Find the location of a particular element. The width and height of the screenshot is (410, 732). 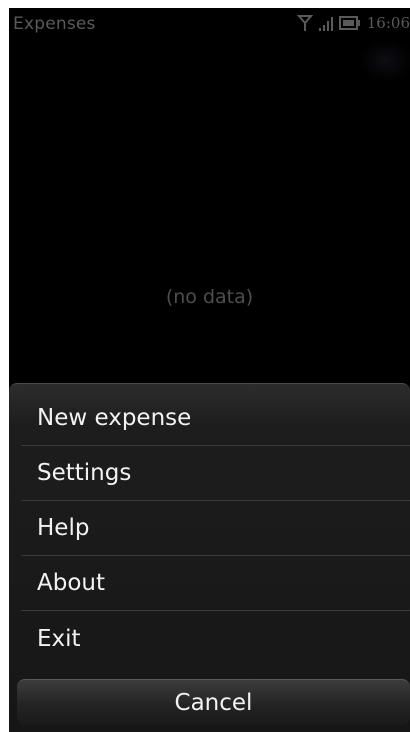

cancel-button: Cancel is located at coordinates (213, 702).